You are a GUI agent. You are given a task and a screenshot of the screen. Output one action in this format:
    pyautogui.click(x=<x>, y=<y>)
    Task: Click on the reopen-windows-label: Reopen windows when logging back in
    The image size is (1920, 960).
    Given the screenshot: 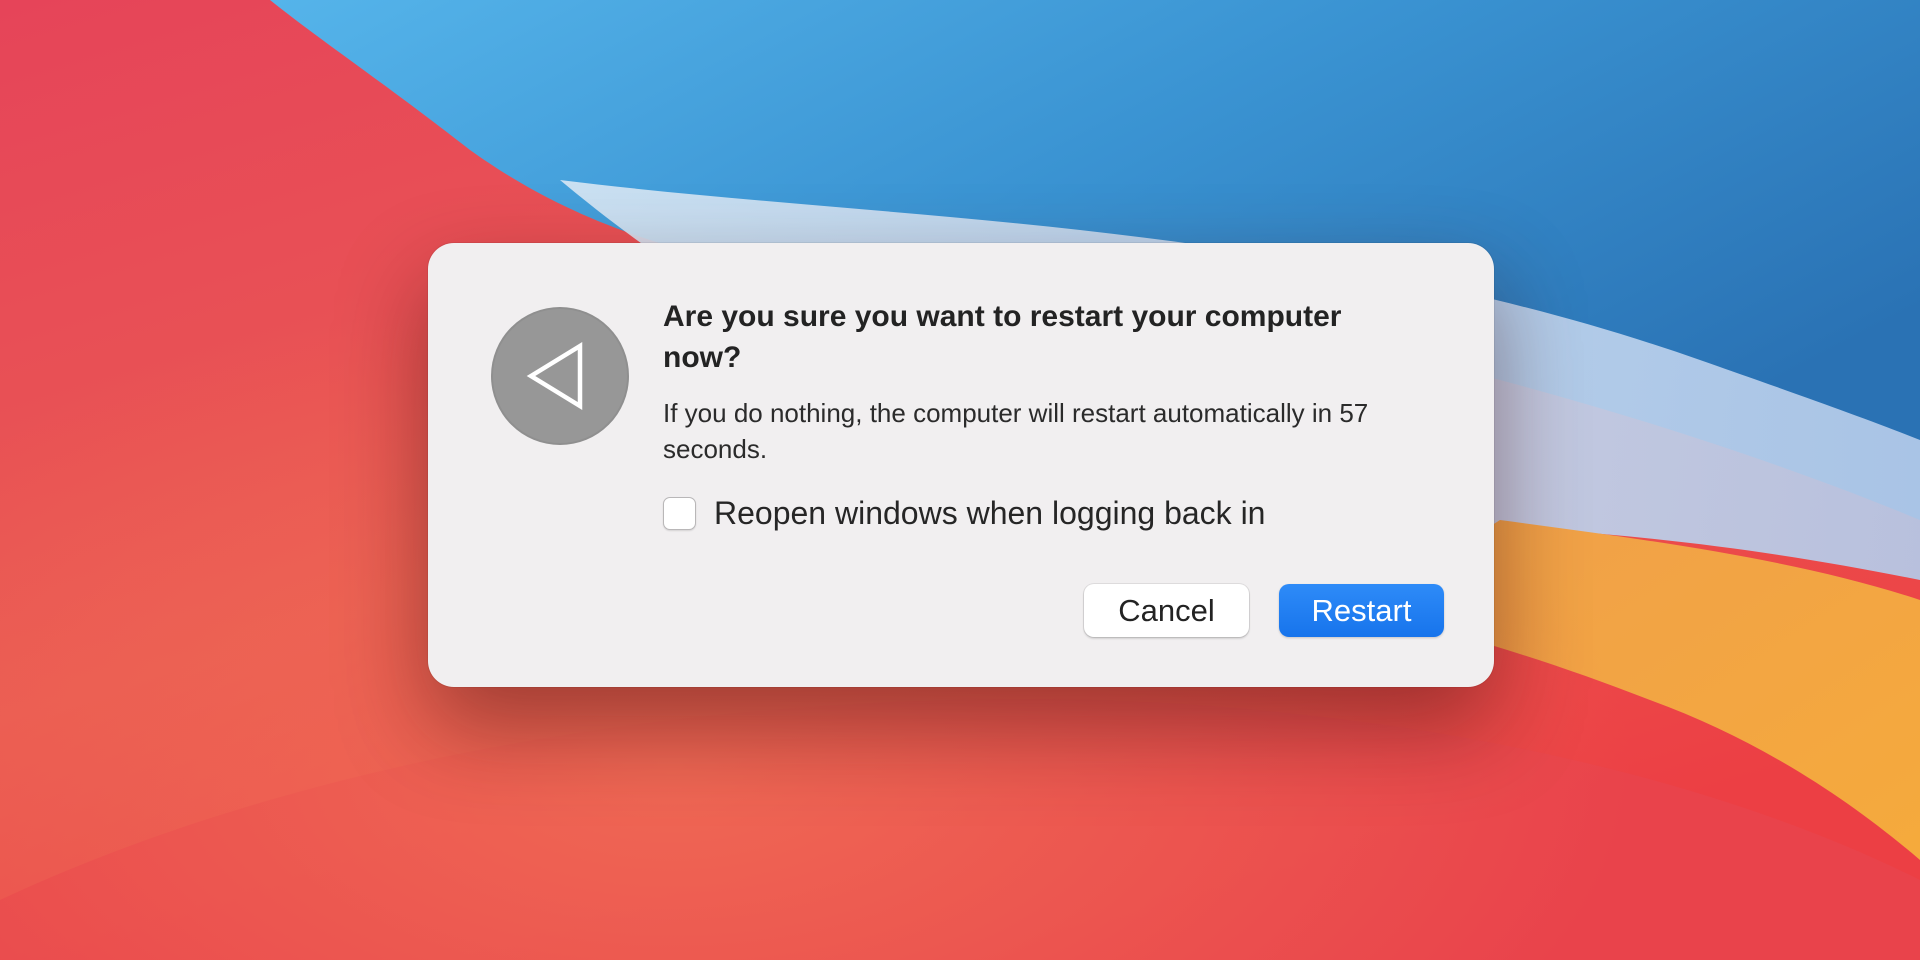 What is the action you would take?
    pyautogui.click(x=989, y=513)
    